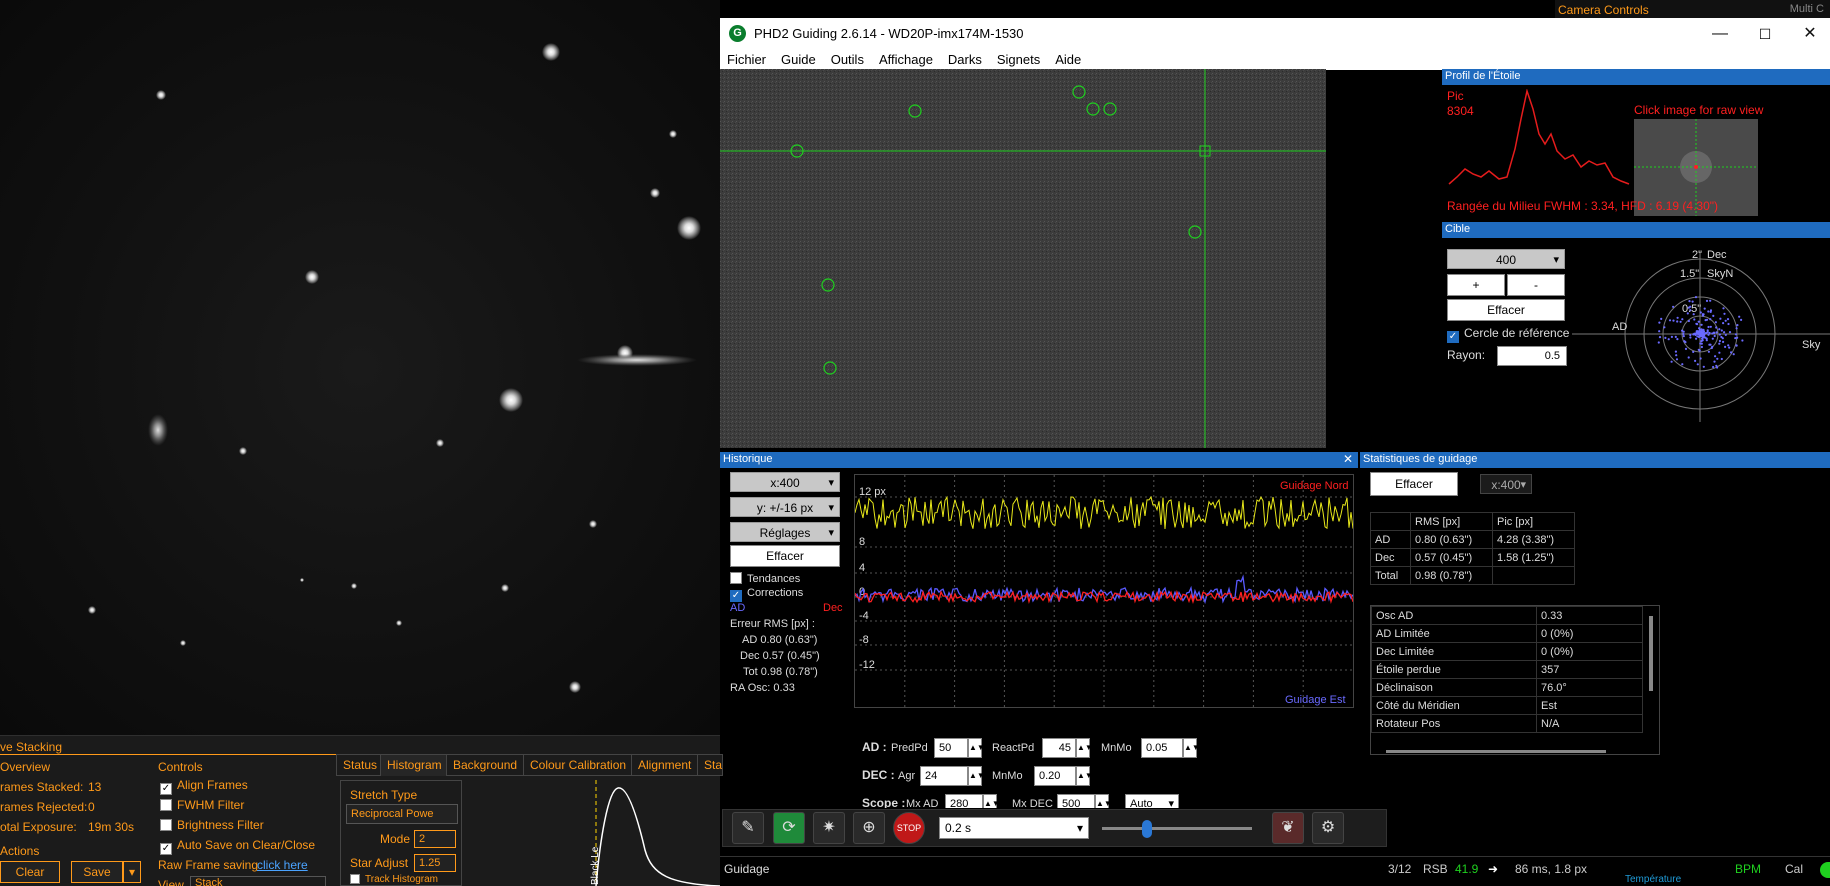 The height and width of the screenshot is (886, 1830). Describe the element at coordinates (1507, 723) in the screenshot. I see `table-row: Rotateur Pos N/A` at that location.